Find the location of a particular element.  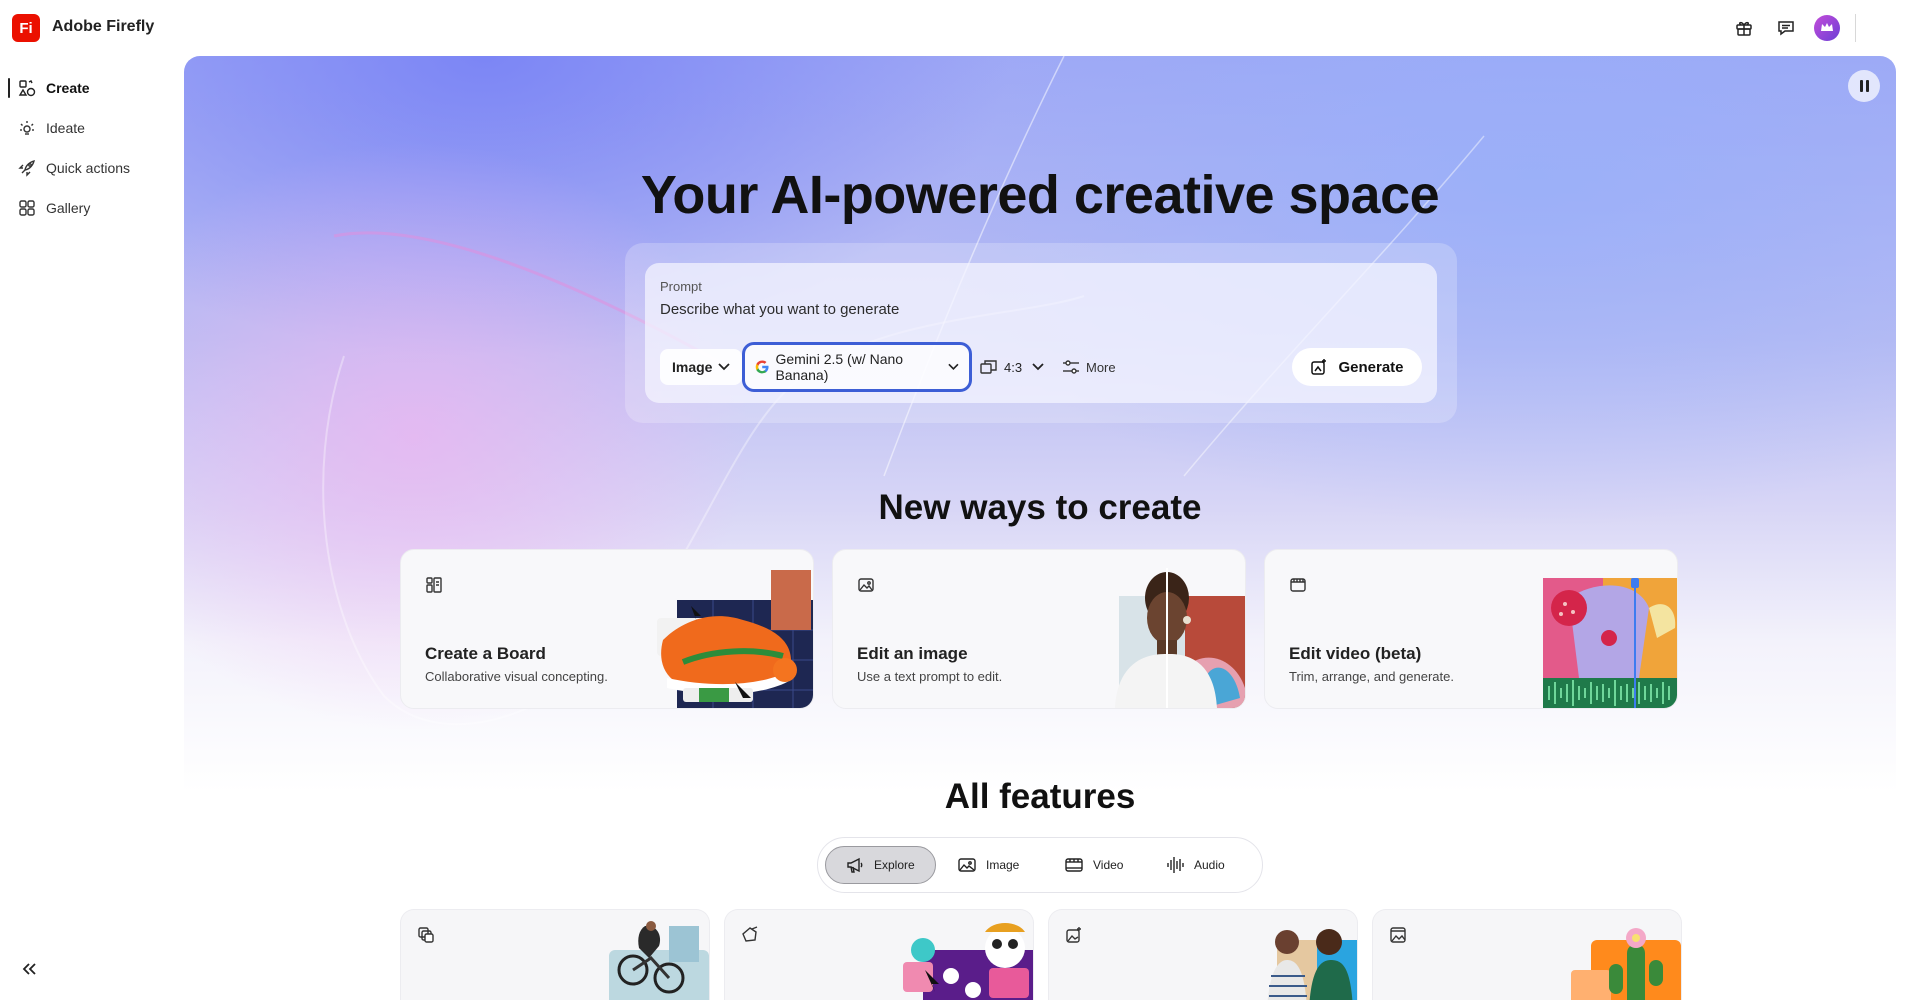

header-actions is located at coordinates (1785, 28).